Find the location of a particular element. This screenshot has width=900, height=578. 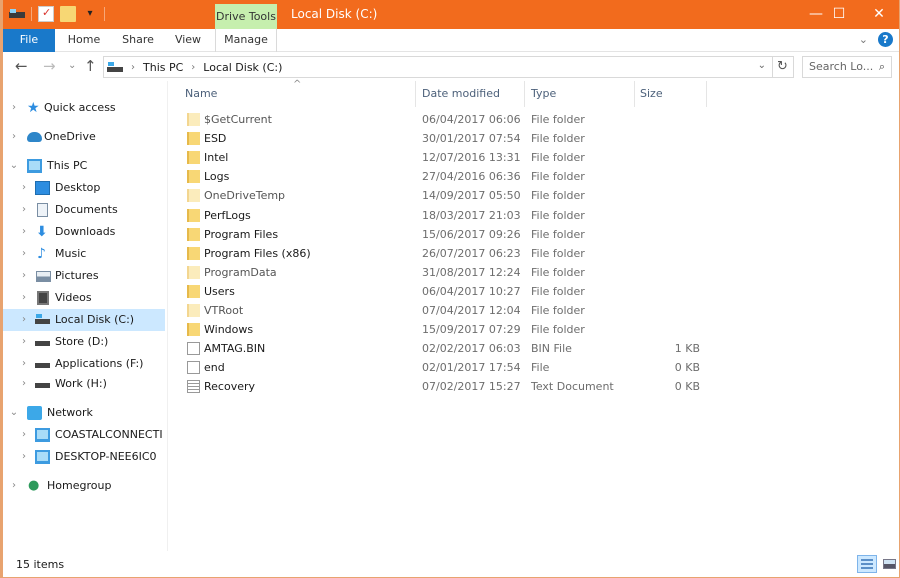

properties-icon is located at coordinates (46, 14).